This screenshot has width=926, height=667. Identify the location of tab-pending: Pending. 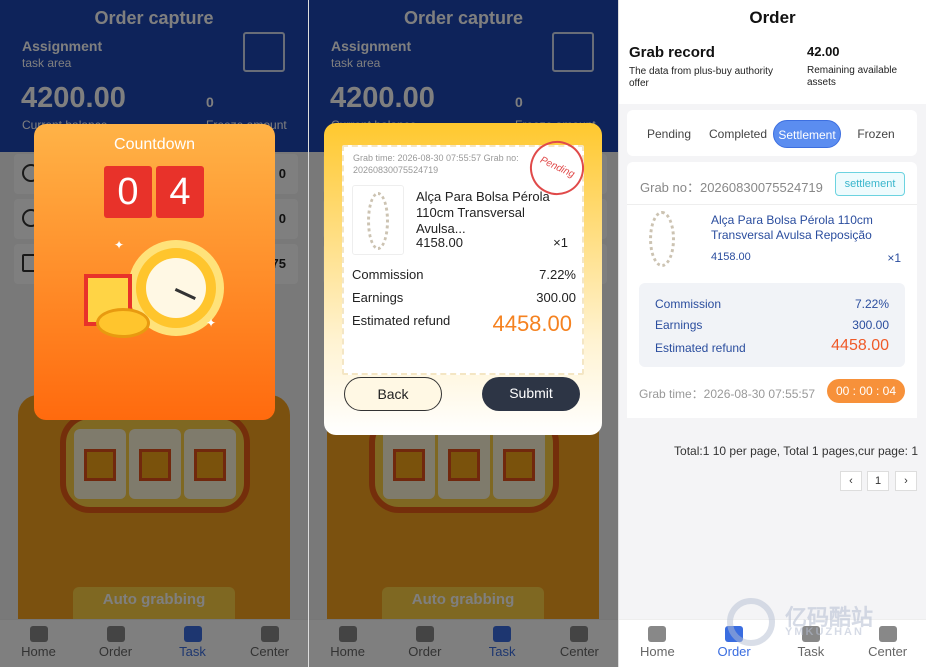
(669, 134).